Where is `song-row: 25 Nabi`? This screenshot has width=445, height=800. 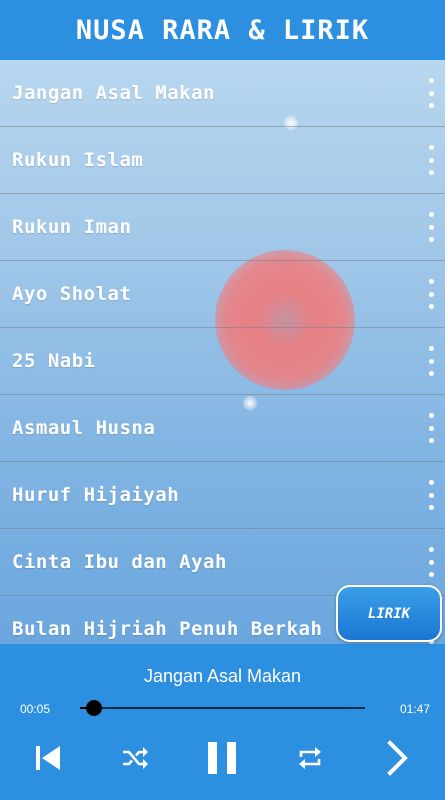 song-row: 25 Nabi is located at coordinates (222, 361).